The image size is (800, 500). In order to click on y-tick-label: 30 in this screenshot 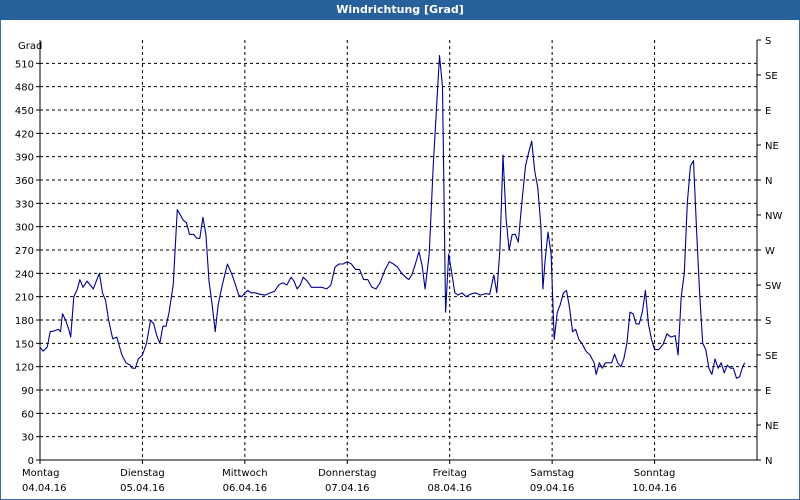, I will do `click(27, 438)`.